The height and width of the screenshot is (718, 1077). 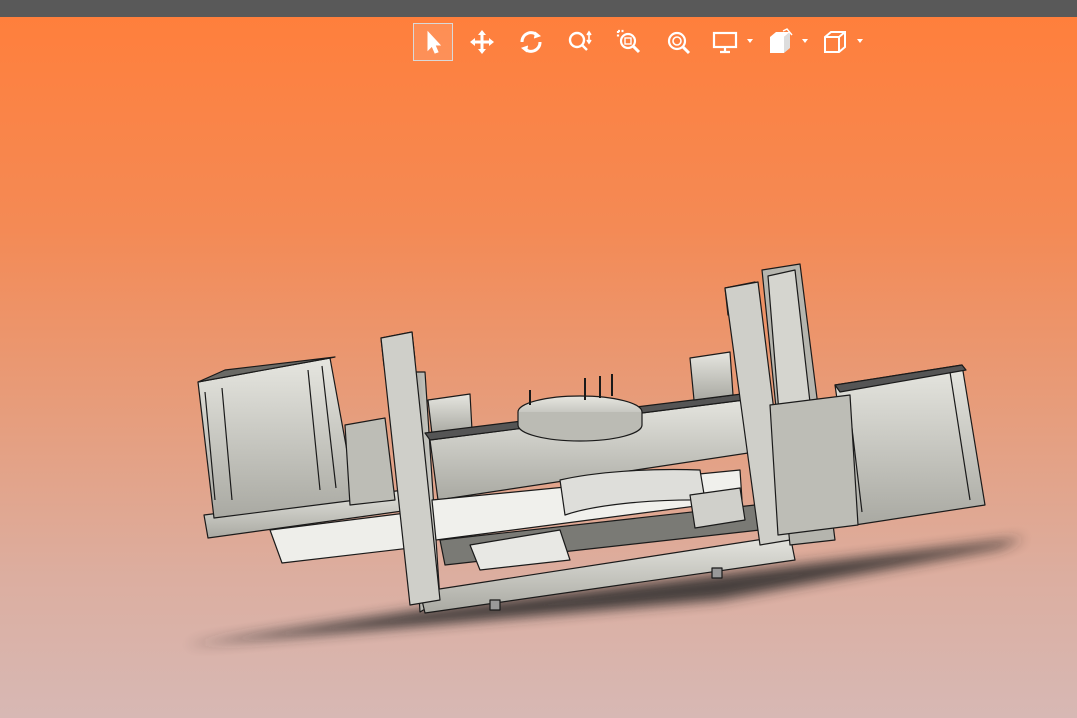 I want to click on zoom-fit-button, so click(x=678, y=42).